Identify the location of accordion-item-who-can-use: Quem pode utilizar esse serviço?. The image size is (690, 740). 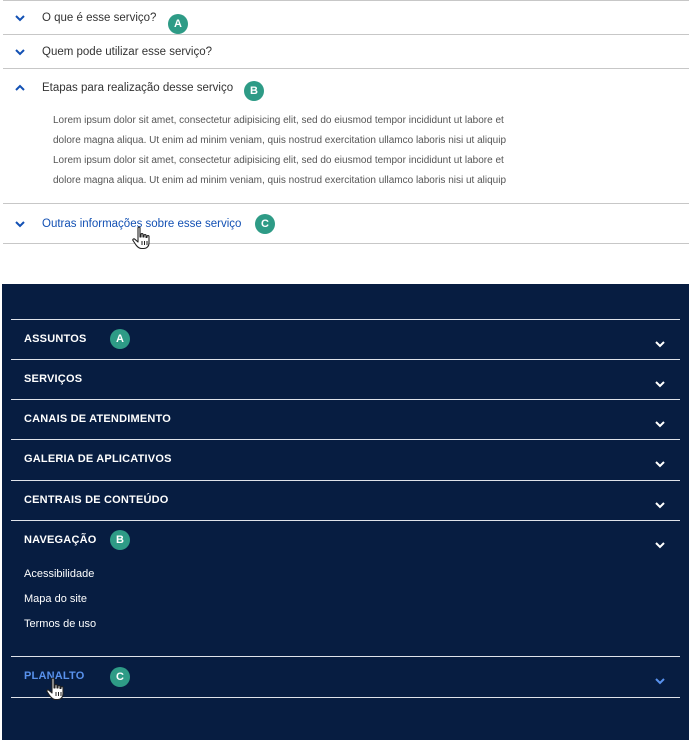
(346, 51).